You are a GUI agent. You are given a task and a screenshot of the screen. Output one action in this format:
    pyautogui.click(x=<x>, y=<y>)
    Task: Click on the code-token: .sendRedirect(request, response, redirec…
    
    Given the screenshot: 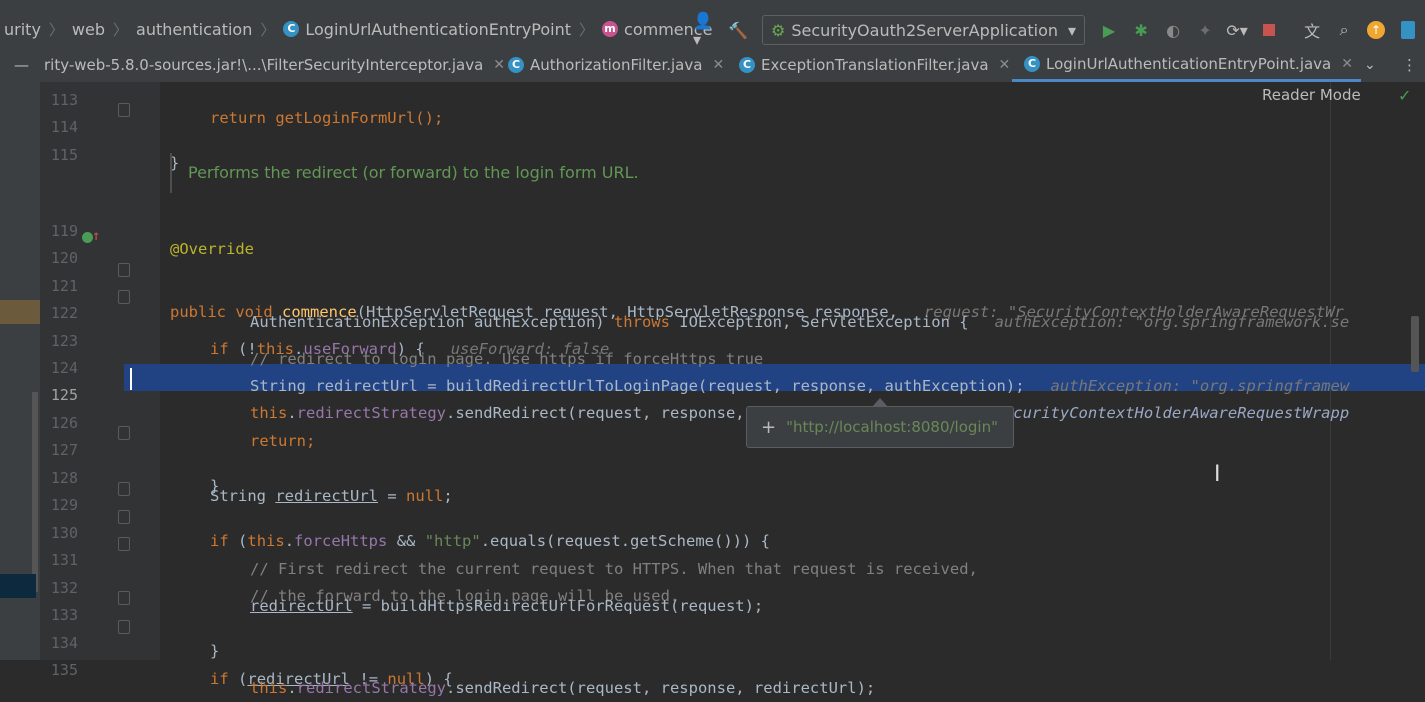 What is the action you would take?
    pyautogui.click(x=660, y=688)
    